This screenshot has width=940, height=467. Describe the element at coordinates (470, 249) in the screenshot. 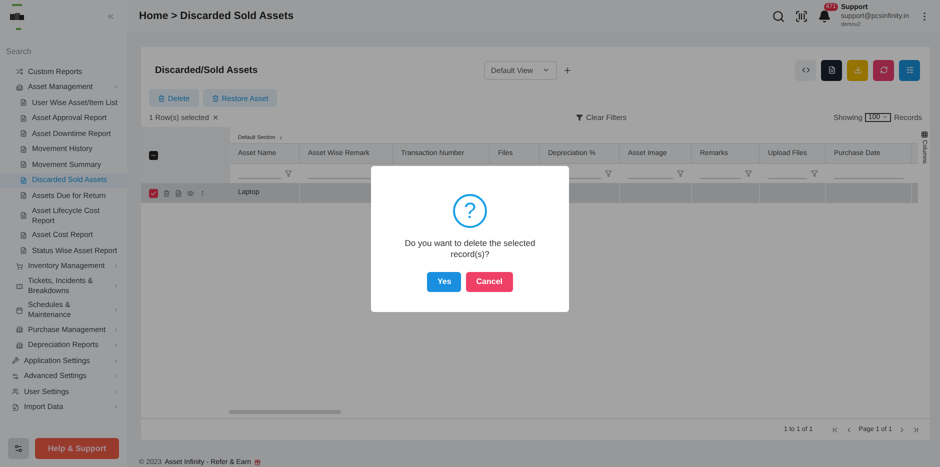

I see `dialog-message: Do you want to delete the selected record(s)?` at that location.